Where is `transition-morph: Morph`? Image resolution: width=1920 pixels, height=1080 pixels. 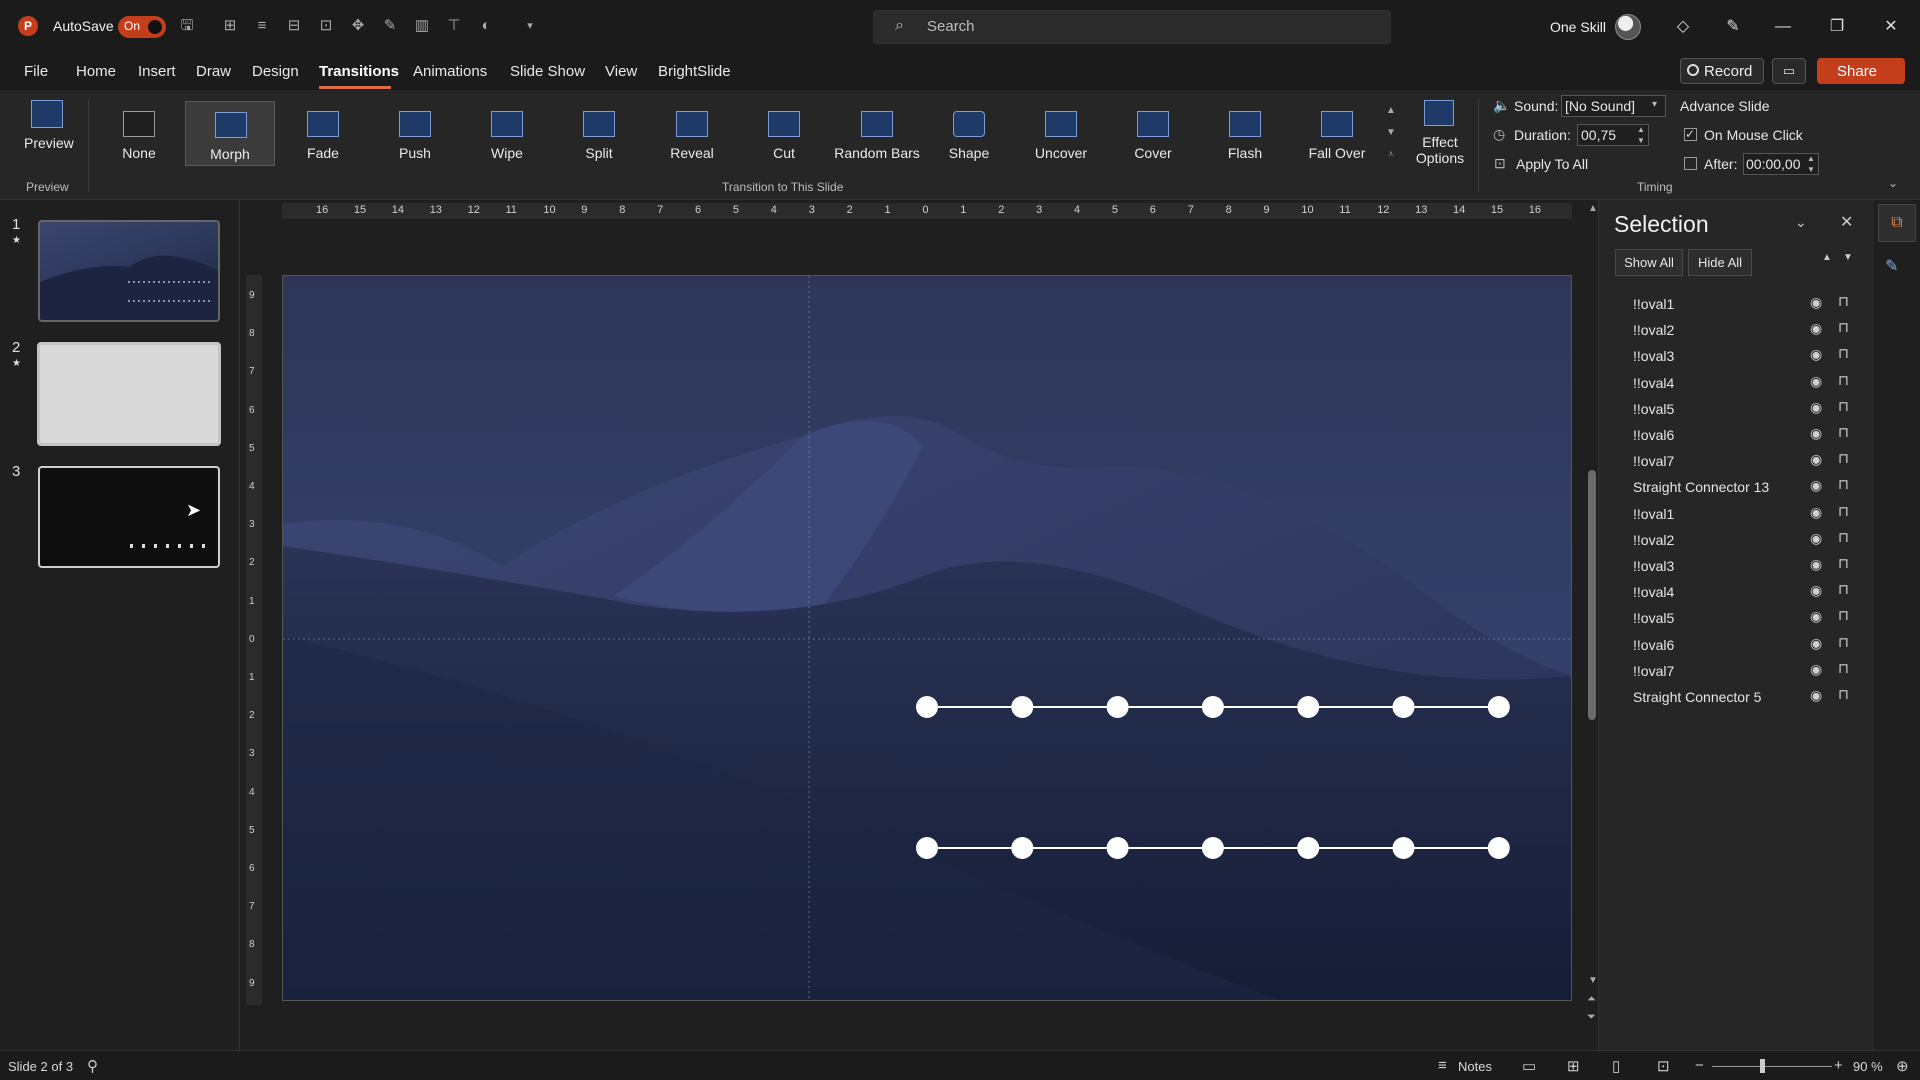 transition-morph: Morph is located at coordinates (230, 133).